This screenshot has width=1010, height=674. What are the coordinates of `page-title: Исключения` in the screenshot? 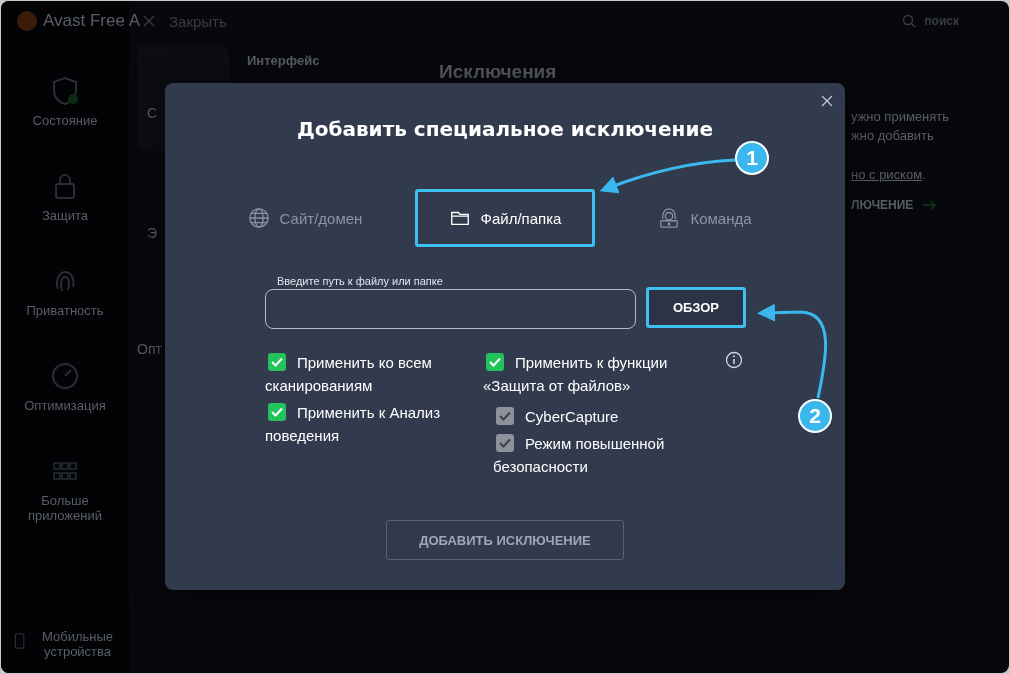 It's located at (498, 72).